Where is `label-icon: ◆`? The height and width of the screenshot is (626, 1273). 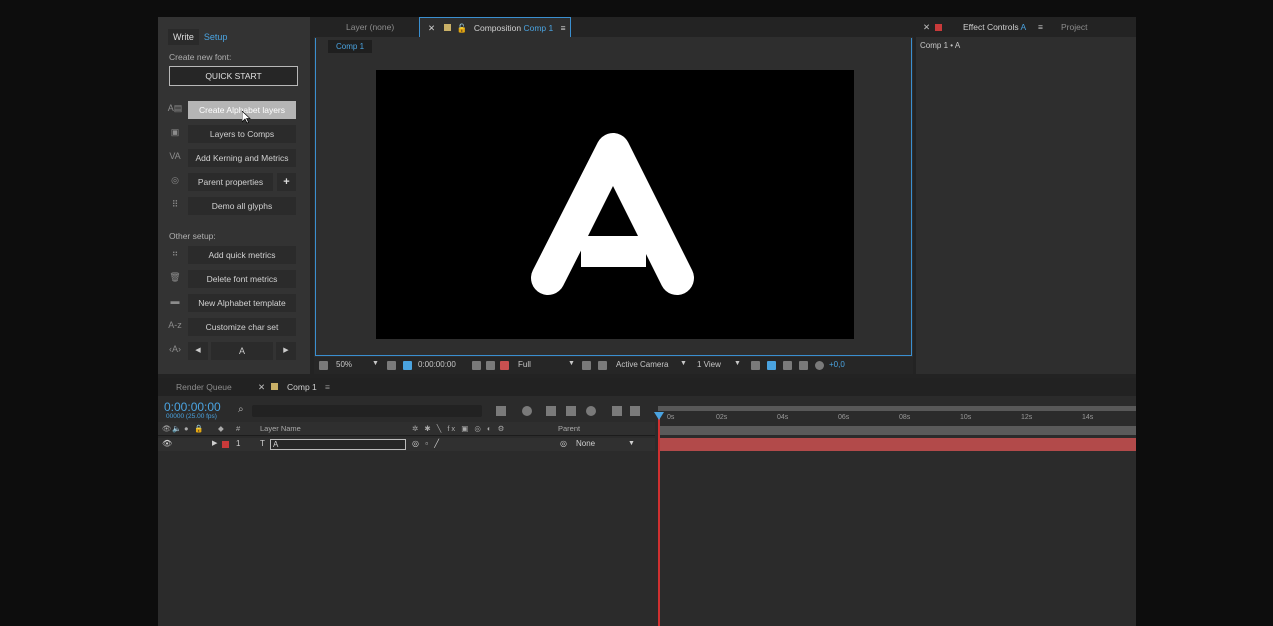 label-icon: ◆ is located at coordinates (221, 428).